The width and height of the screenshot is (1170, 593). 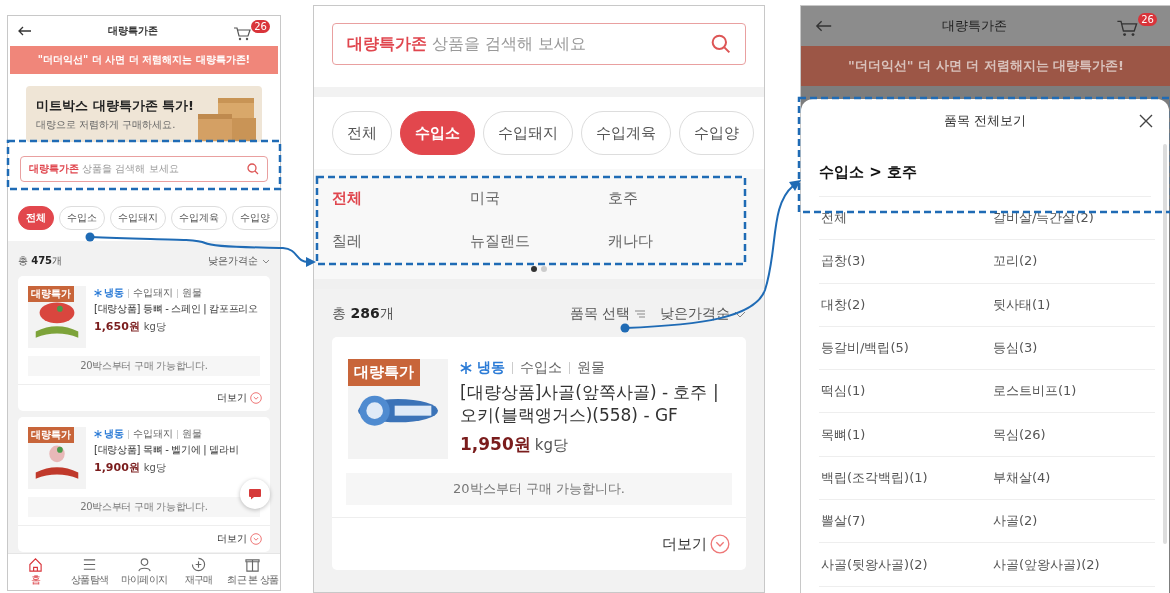 What do you see at coordinates (40, 261) in the screenshot?
I see `total-count: 총 475개` at bounding box center [40, 261].